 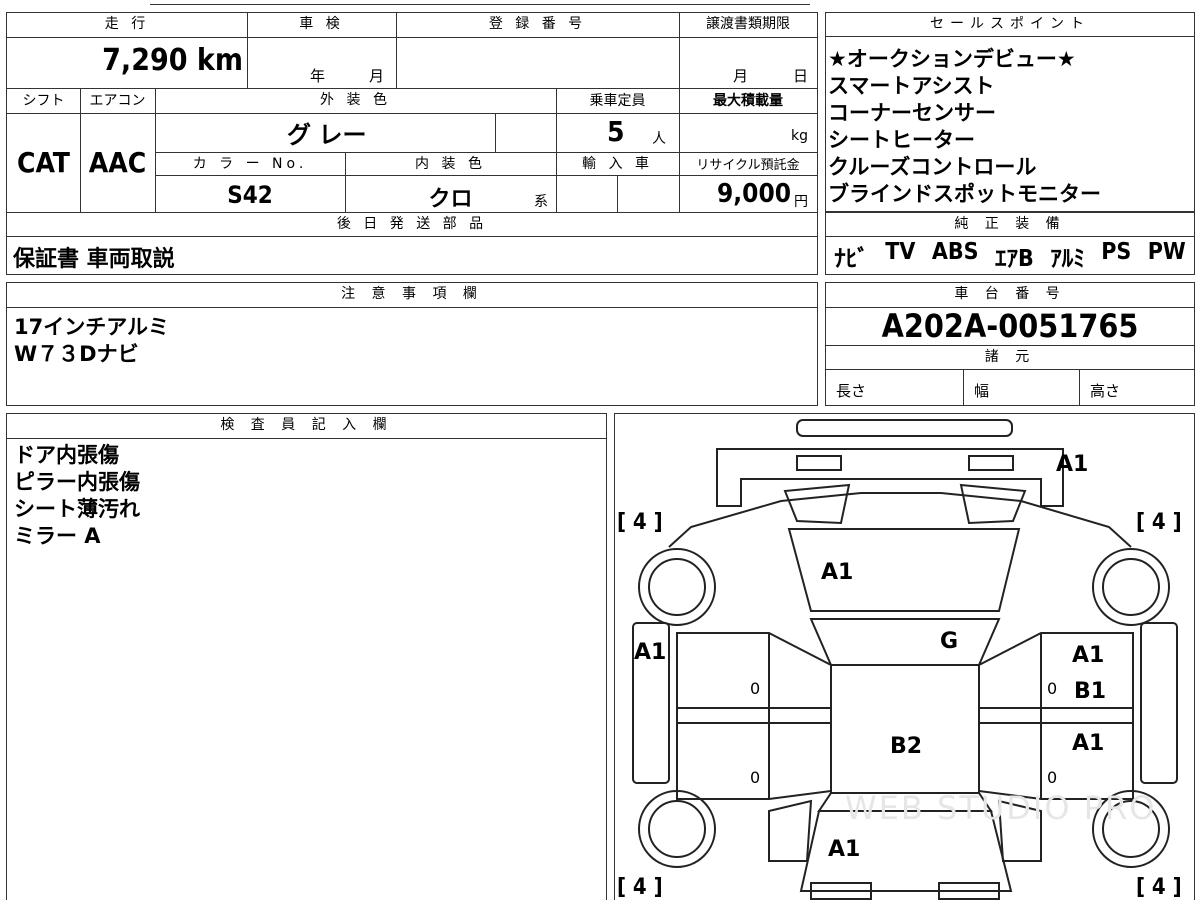 What do you see at coordinates (327, 135) in the screenshot?
I see `exterior-color-value: グ レー` at bounding box center [327, 135].